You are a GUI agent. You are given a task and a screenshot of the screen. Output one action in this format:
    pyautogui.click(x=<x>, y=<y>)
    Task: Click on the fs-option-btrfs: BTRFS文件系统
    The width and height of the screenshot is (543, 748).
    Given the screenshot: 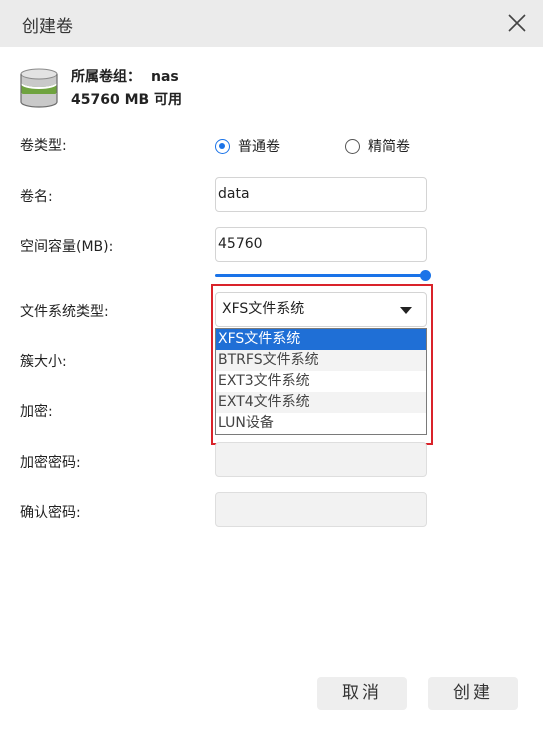 What is the action you would take?
    pyautogui.click(x=321, y=360)
    